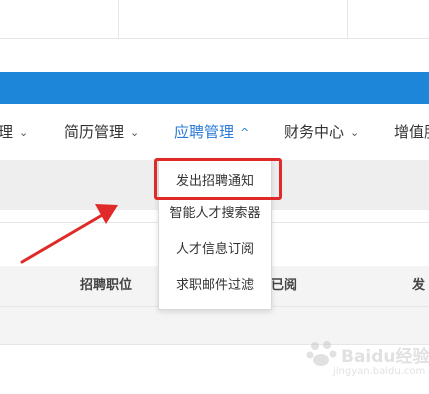 This screenshot has height=394, width=429. I want to click on menu-item-email-filter: 求职邮件过滤, so click(215, 286).